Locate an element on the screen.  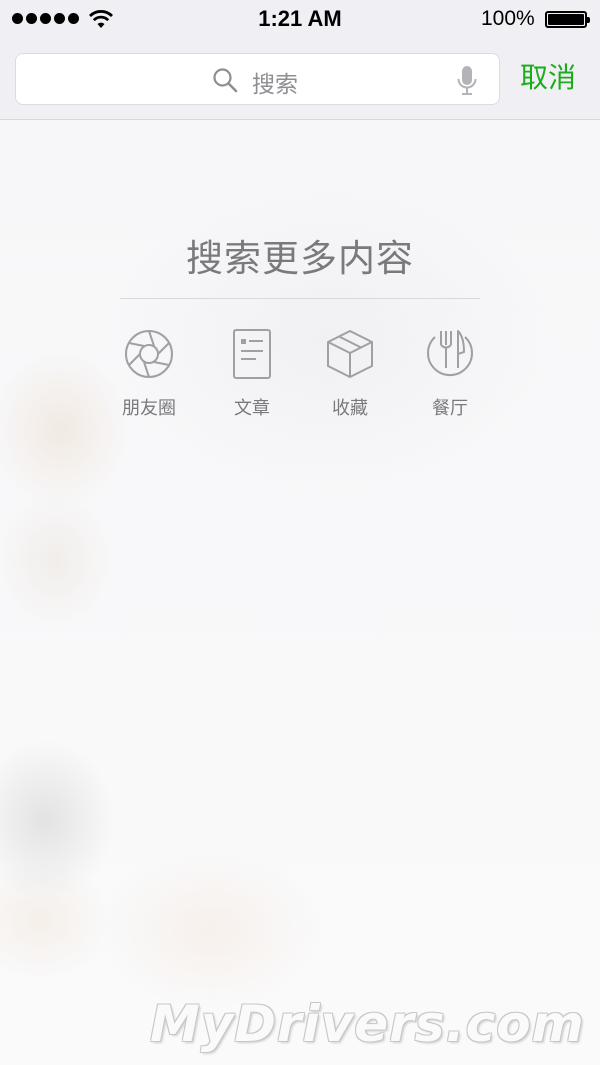
aperture-icon is located at coordinates (149, 354).